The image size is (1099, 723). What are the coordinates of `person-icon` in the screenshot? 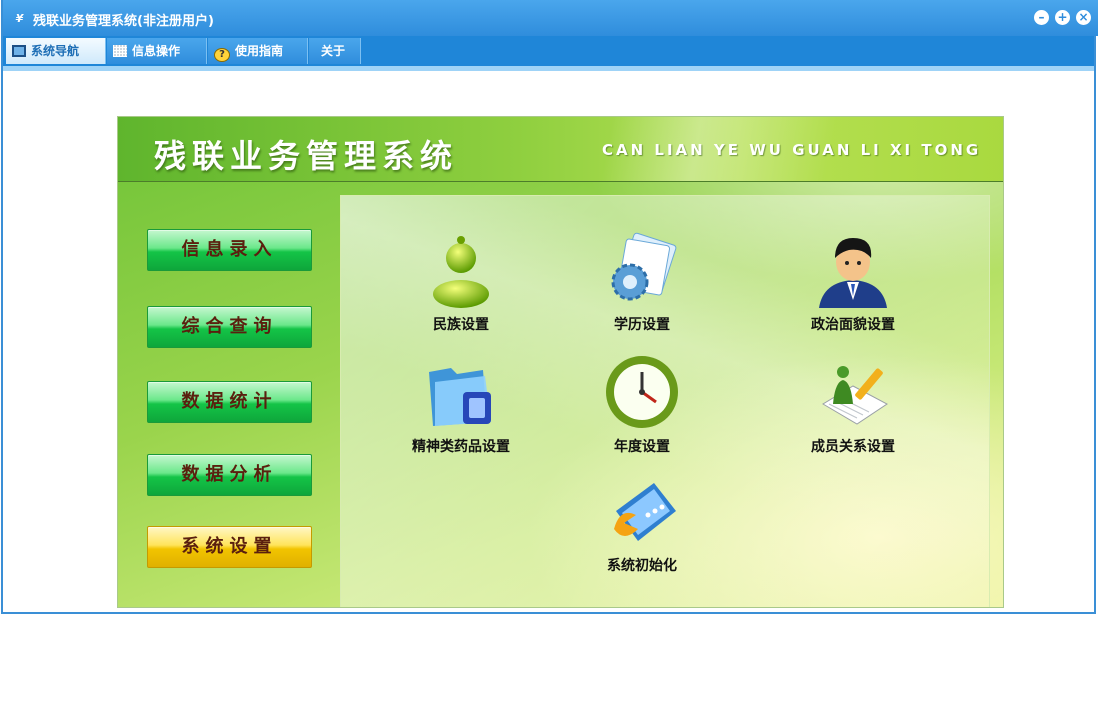 It's located at (461, 270).